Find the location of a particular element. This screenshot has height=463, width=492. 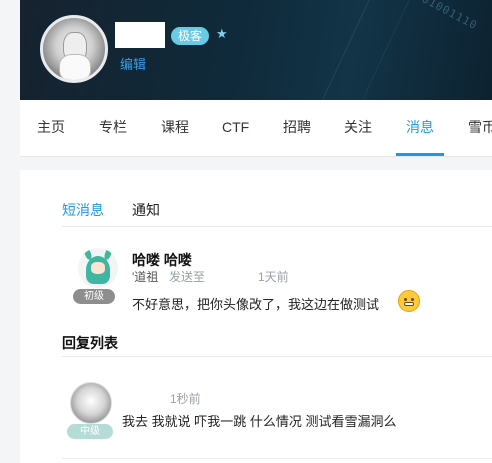

message-text: 不好意思，把你头像改了，我这边在做测试 is located at coordinates (256, 304).